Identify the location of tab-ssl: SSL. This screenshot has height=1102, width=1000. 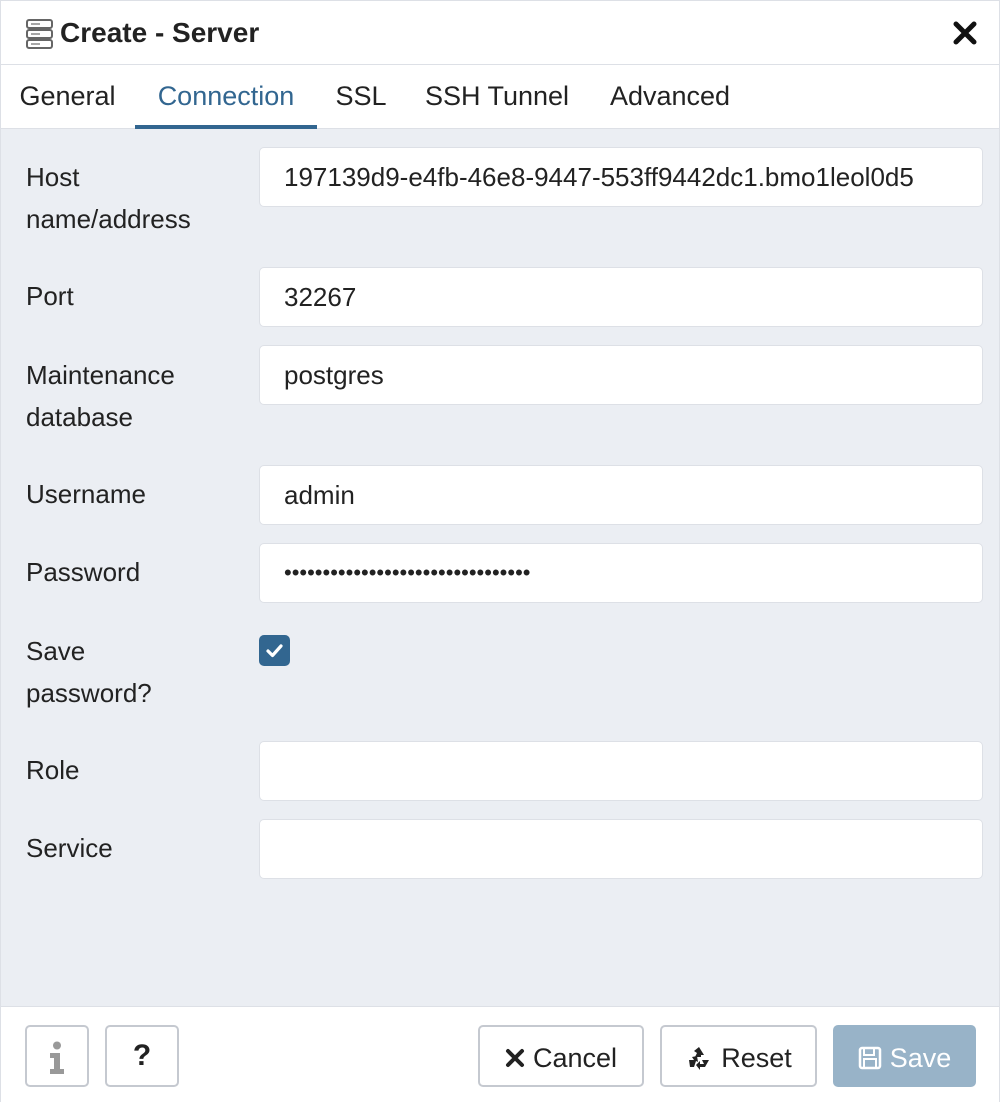
(361, 97).